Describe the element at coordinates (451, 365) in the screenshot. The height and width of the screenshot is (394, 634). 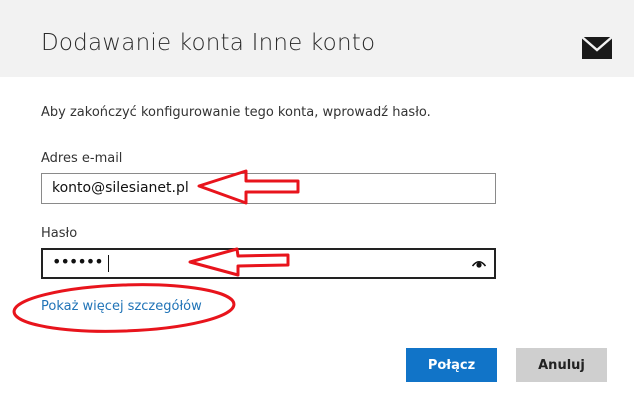
I see `connect-button: Połącz` at that location.